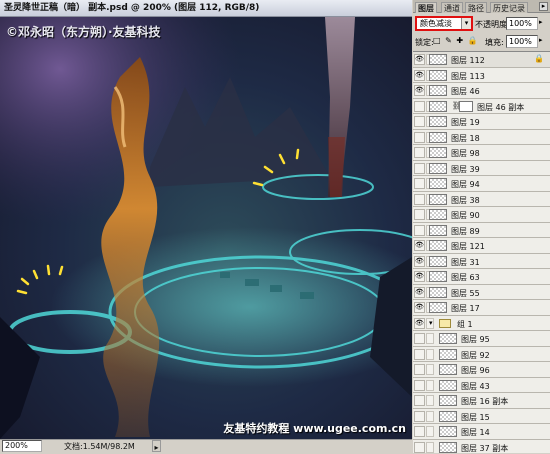  I want to click on tab-channels: 通道, so click(452, 7).